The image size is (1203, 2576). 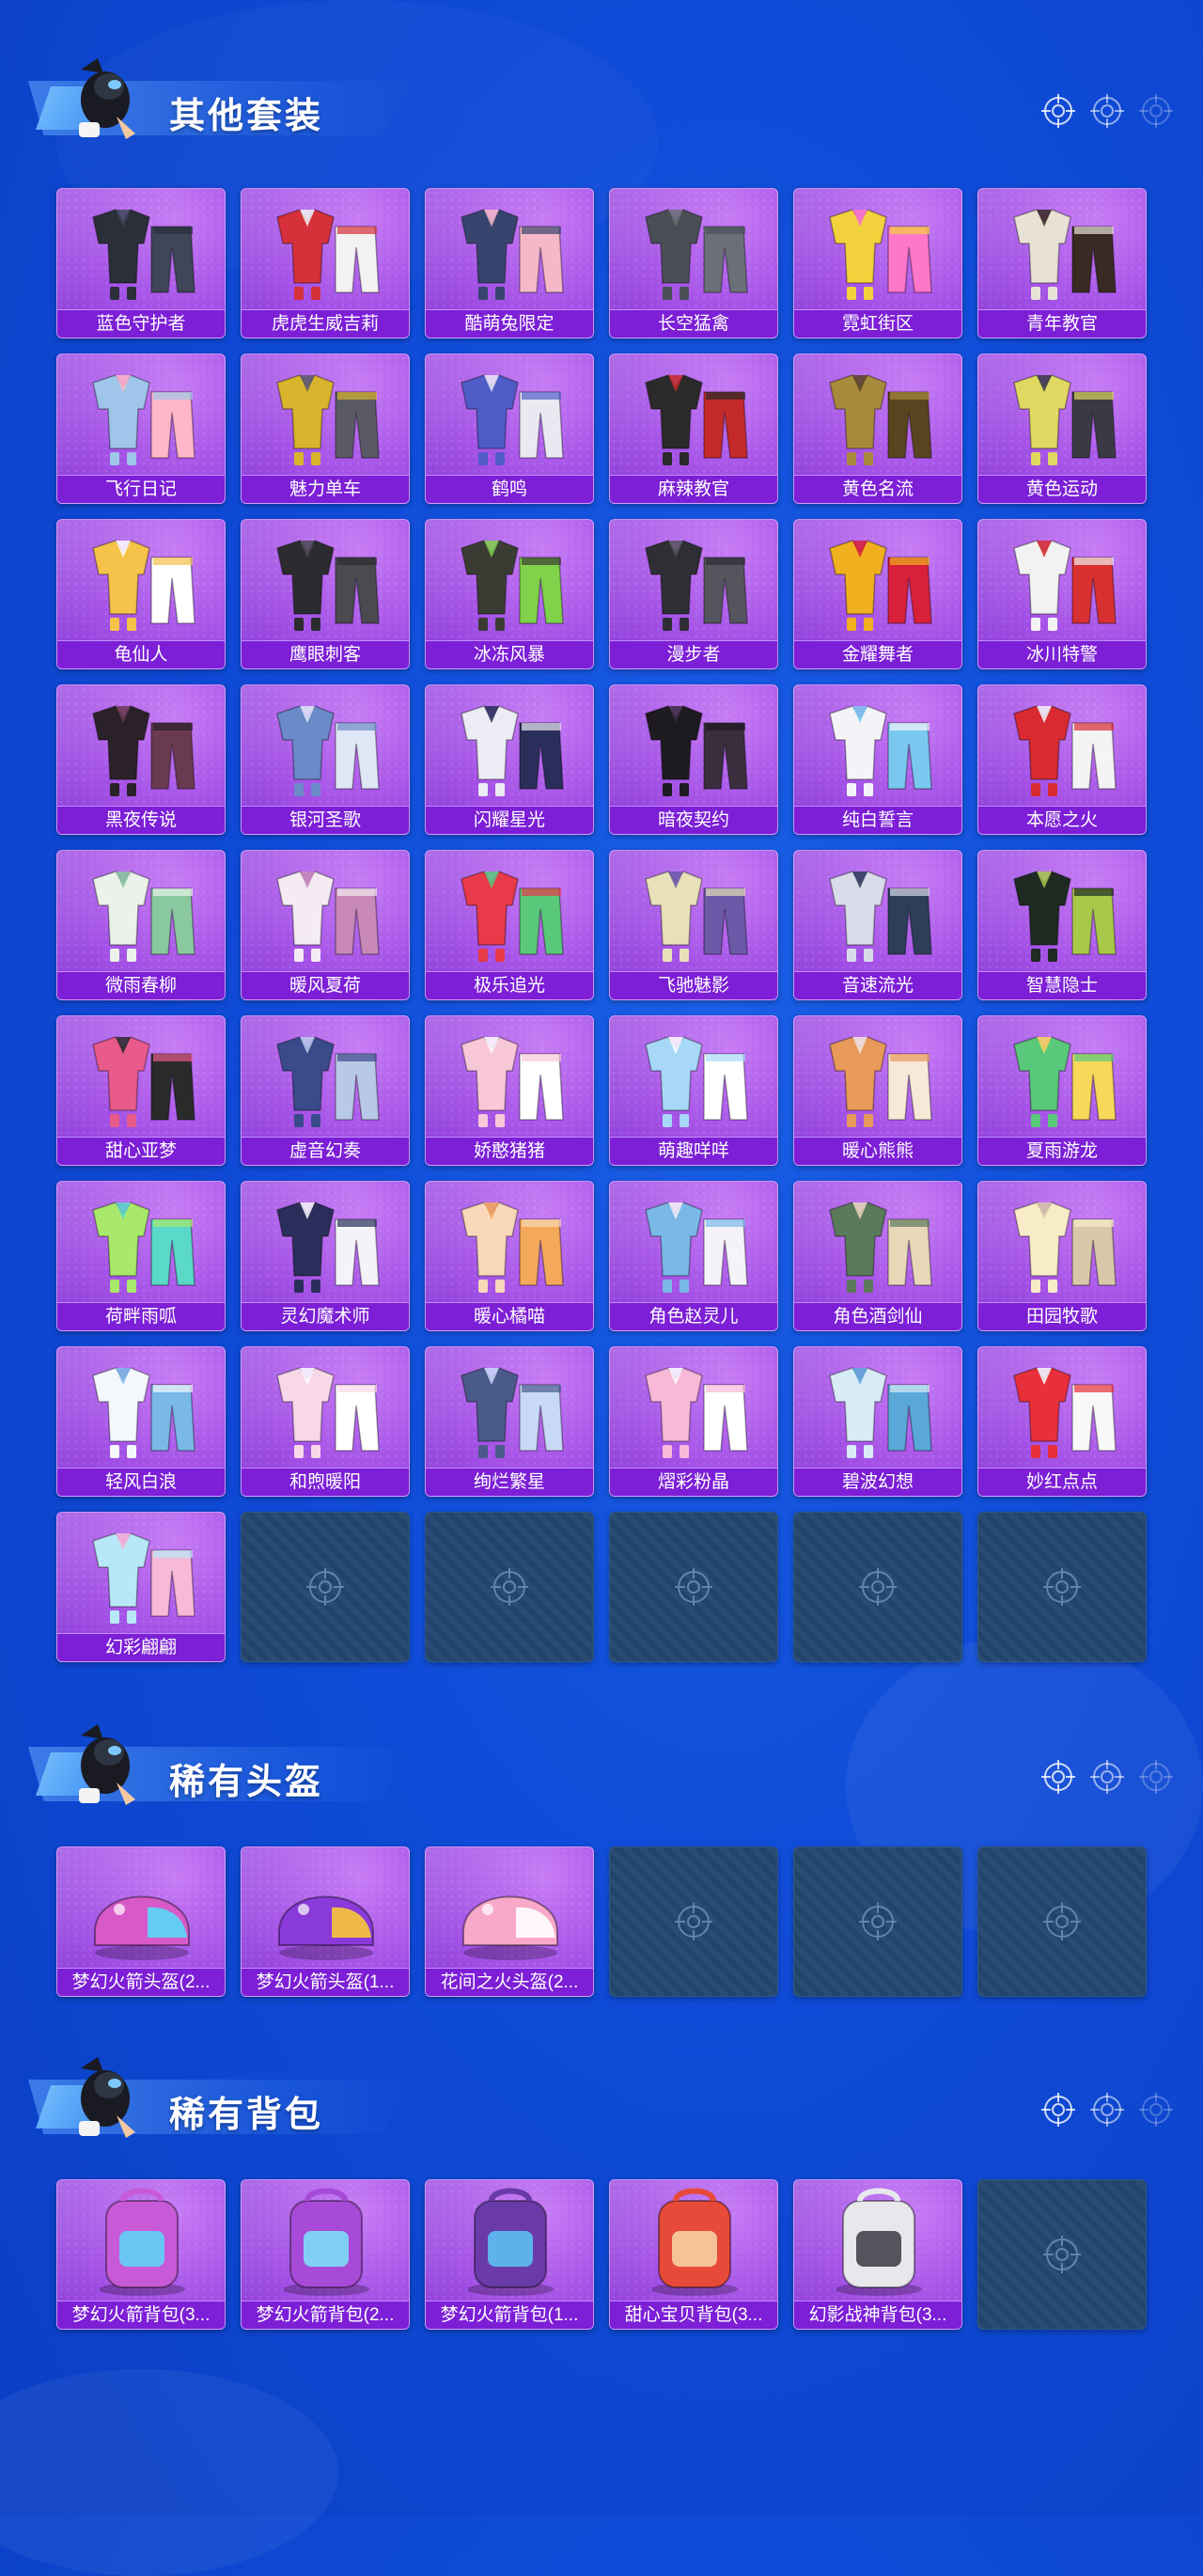 I want to click on item-card: 银河圣歌, so click(x=325, y=759).